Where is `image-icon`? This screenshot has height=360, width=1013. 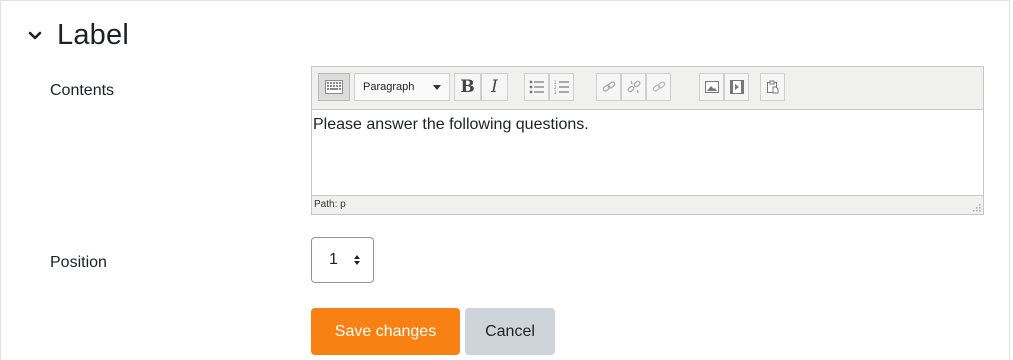 image-icon is located at coordinates (711, 87).